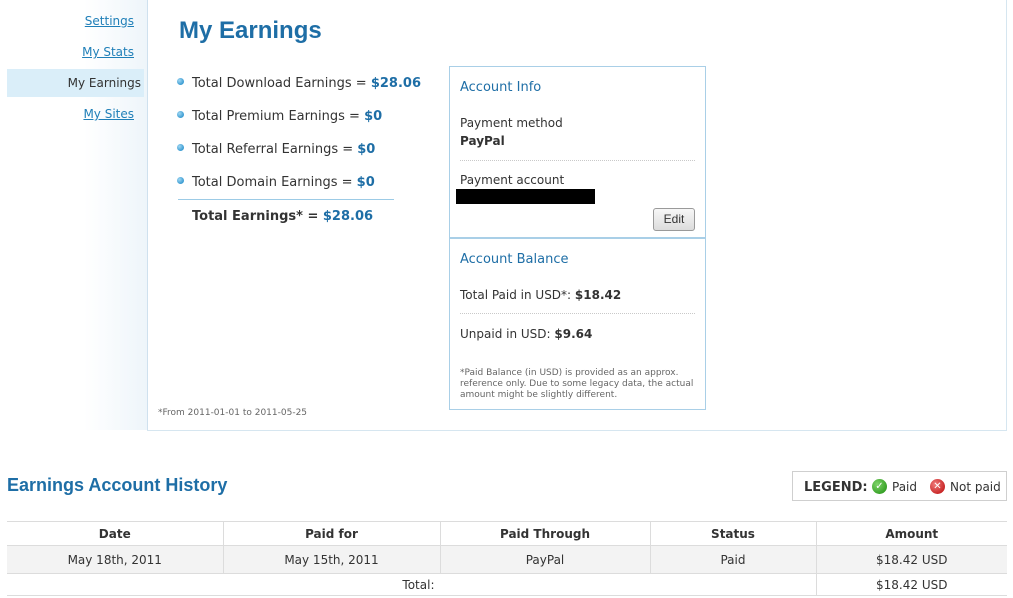 The image size is (1013, 598). I want to click on history-title: Earnings Account History, so click(117, 485).